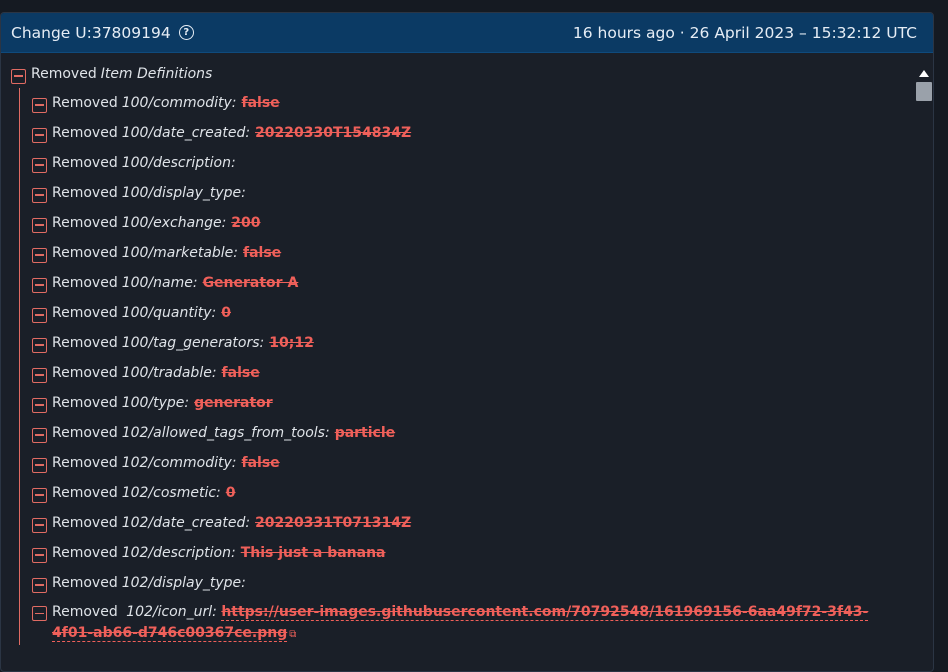 This screenshot has width=948, height=672. Describe the element at coordinates (472, 74) in the screenshot. I see `tree-root: Removed Item Definitions` at that location.